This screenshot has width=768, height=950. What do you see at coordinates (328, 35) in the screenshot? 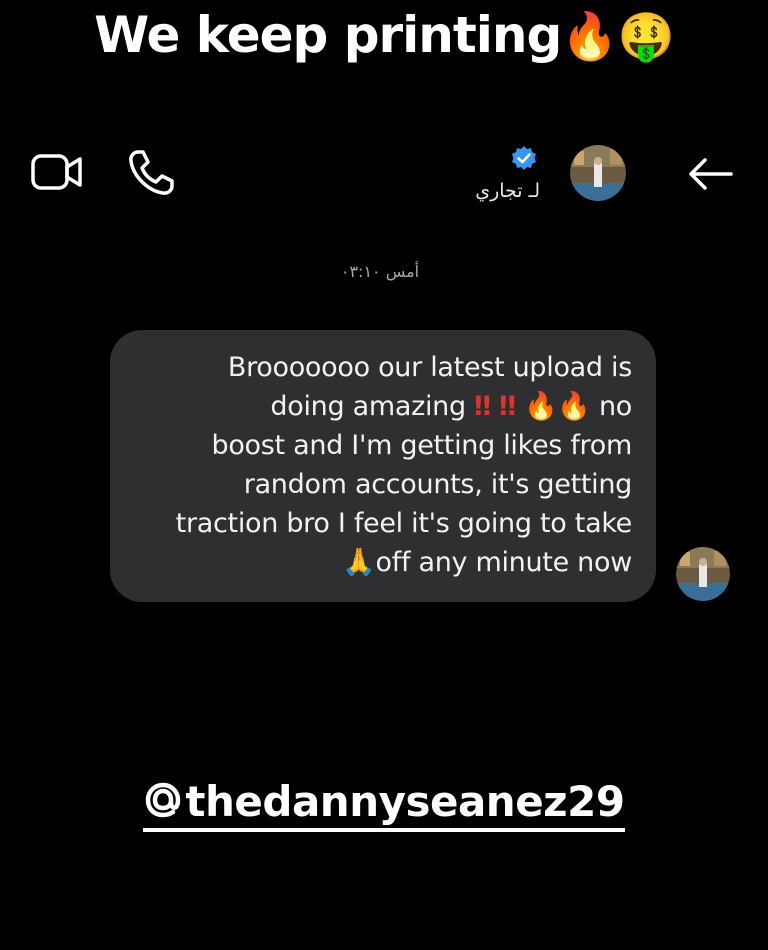
I see `caption-text: We keep printing` at bounding box center [328, 35].